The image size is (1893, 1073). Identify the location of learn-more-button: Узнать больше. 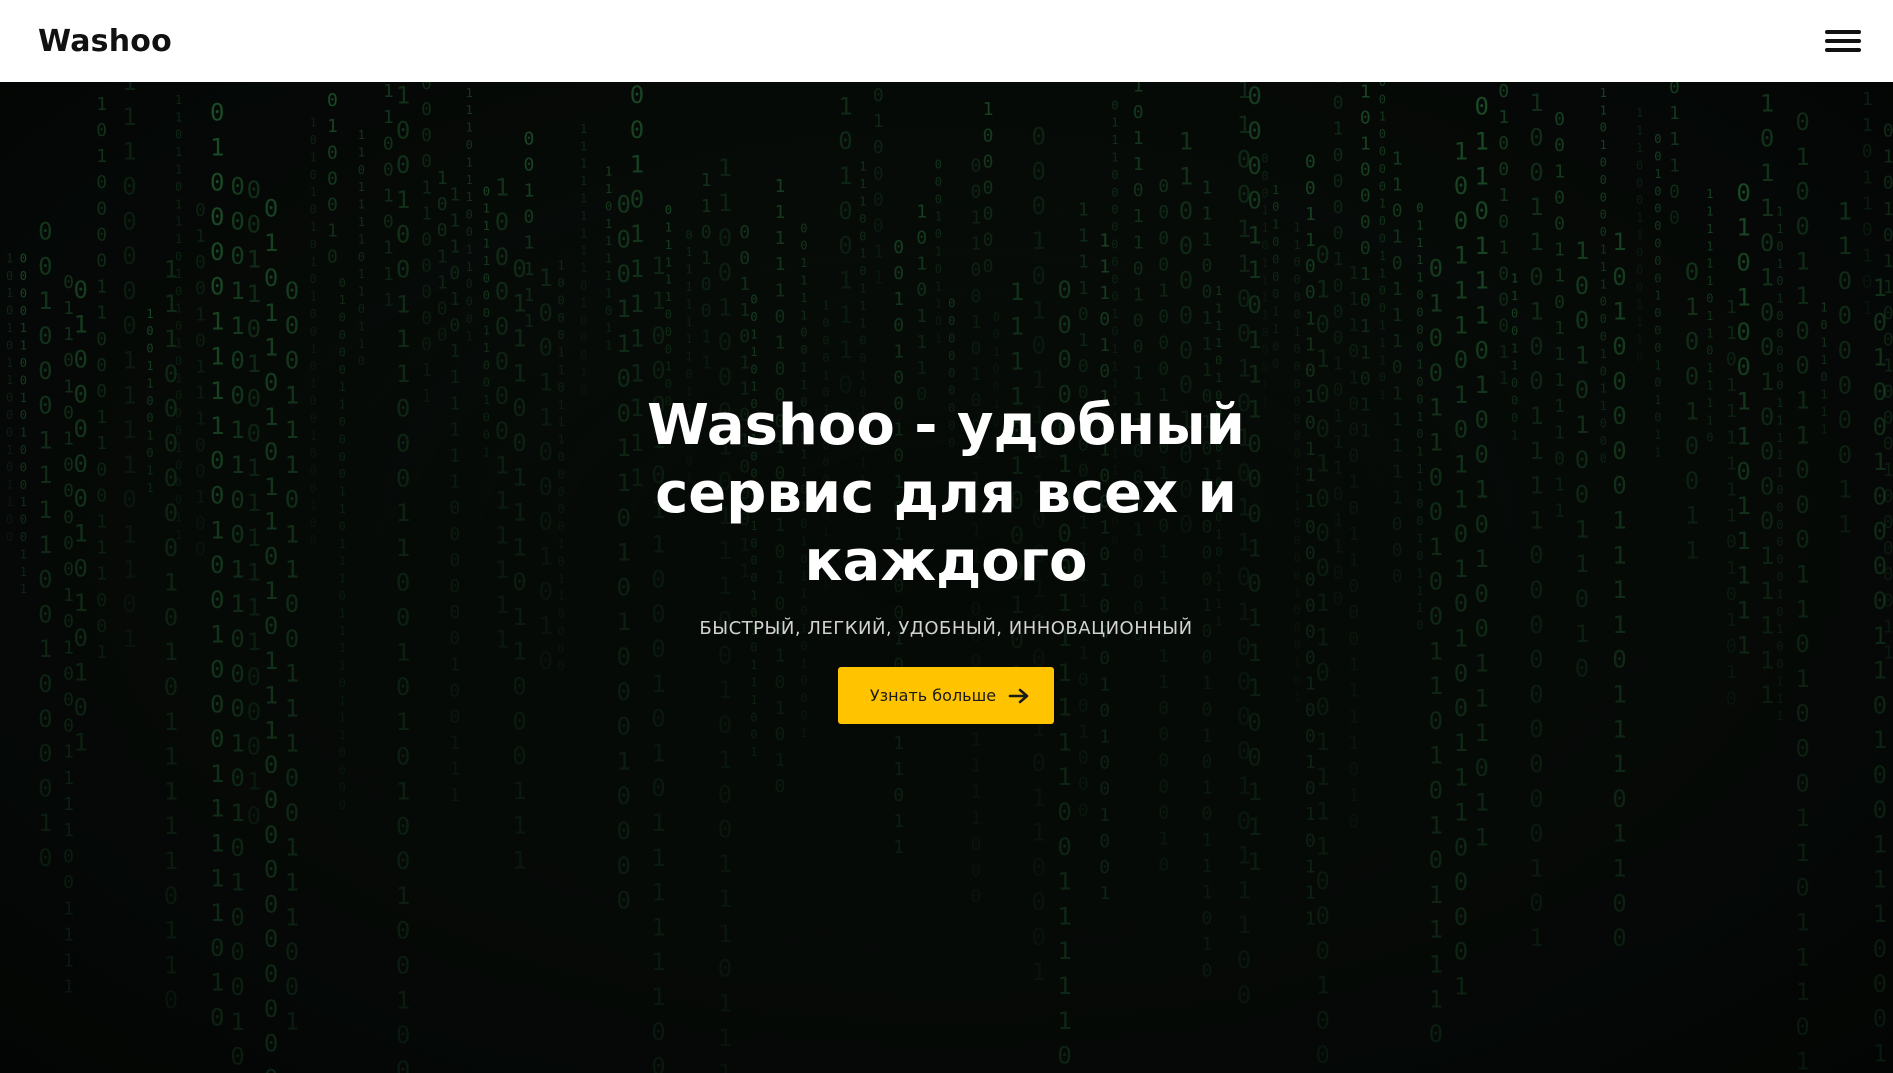
(946, 695).